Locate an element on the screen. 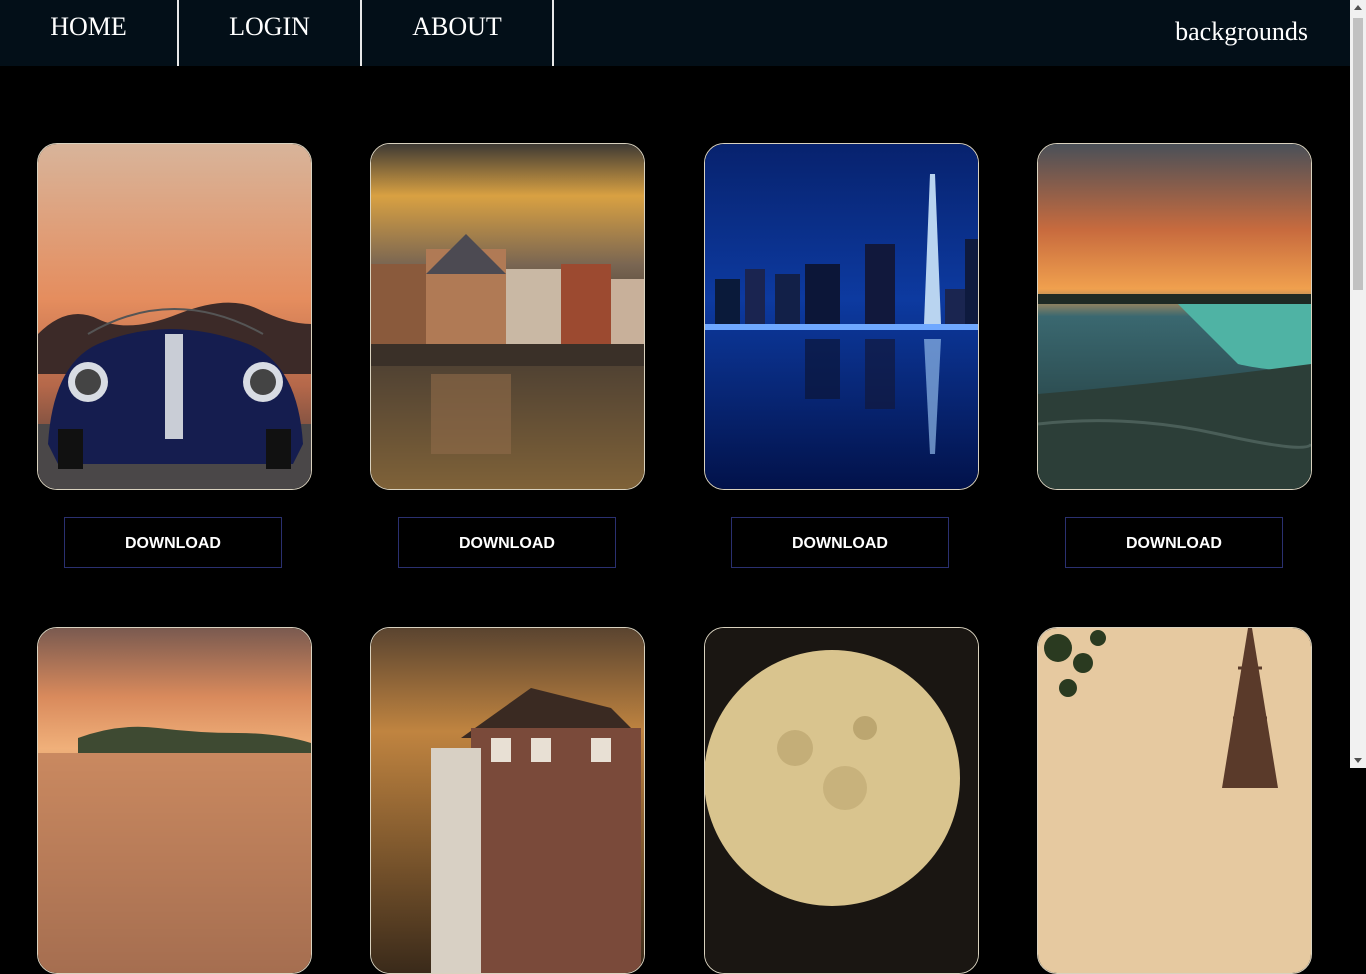 The image size is (1366, 974). nav-divider is located at coordinates (553, 33).